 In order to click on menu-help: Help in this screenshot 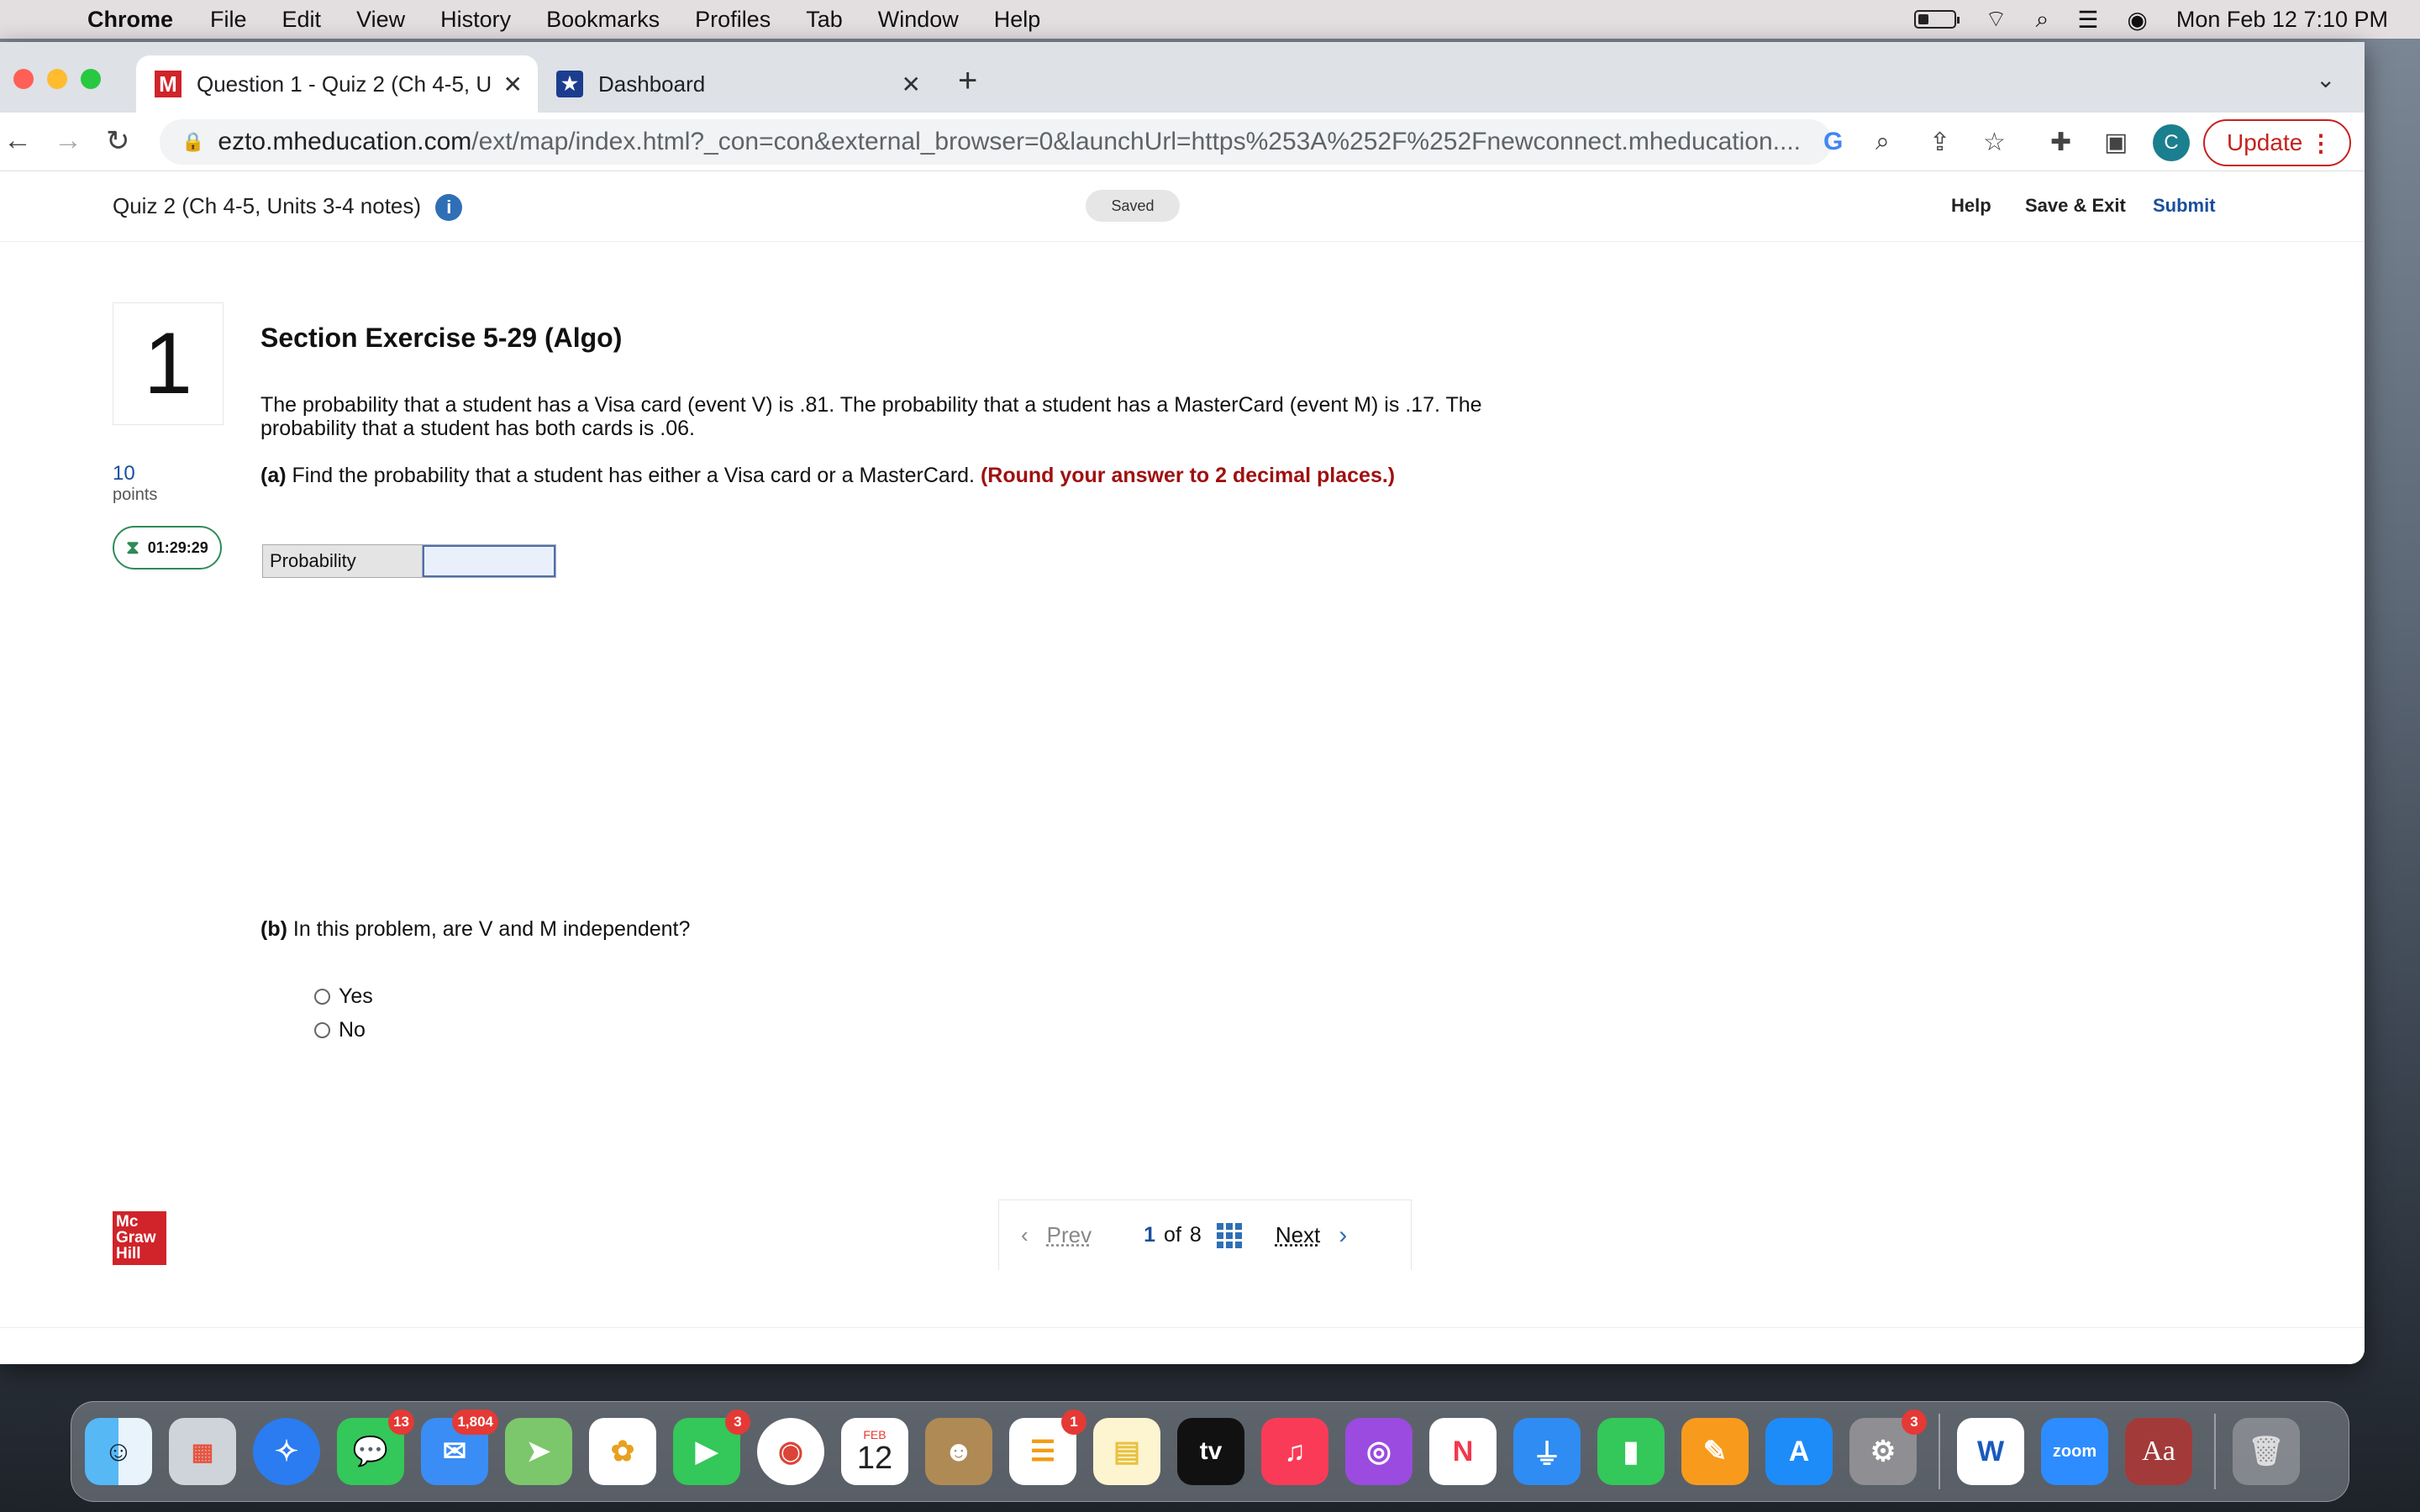, I will do `click(1018, 20)`.